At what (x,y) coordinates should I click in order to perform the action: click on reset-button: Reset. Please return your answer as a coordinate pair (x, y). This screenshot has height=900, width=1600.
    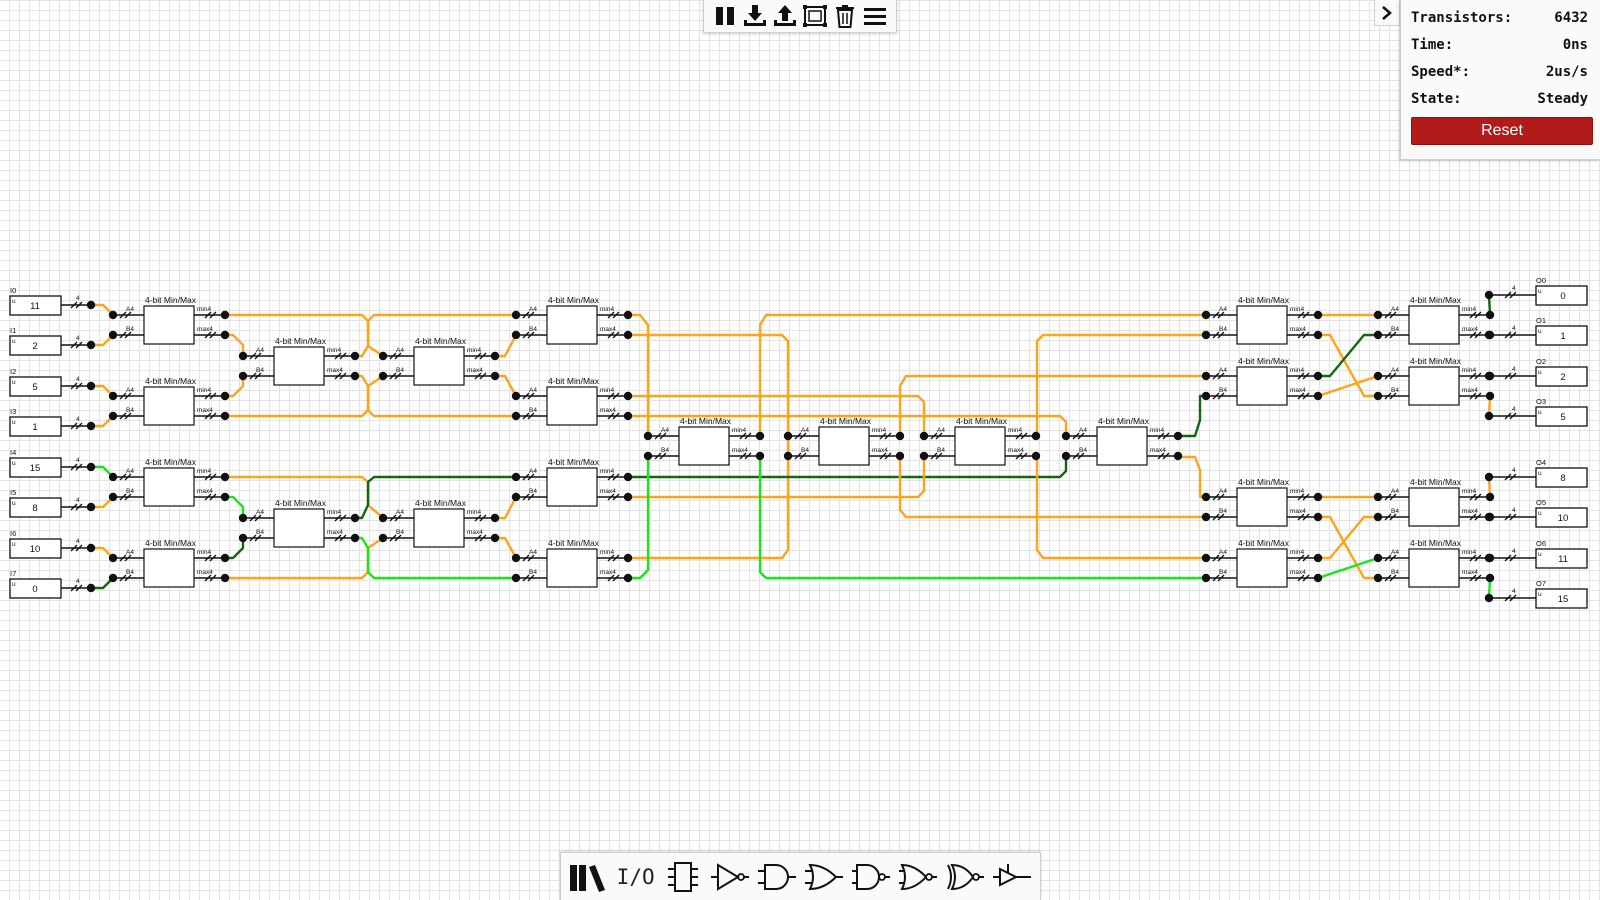
    Looking at the image, I should click on (1502, 131).